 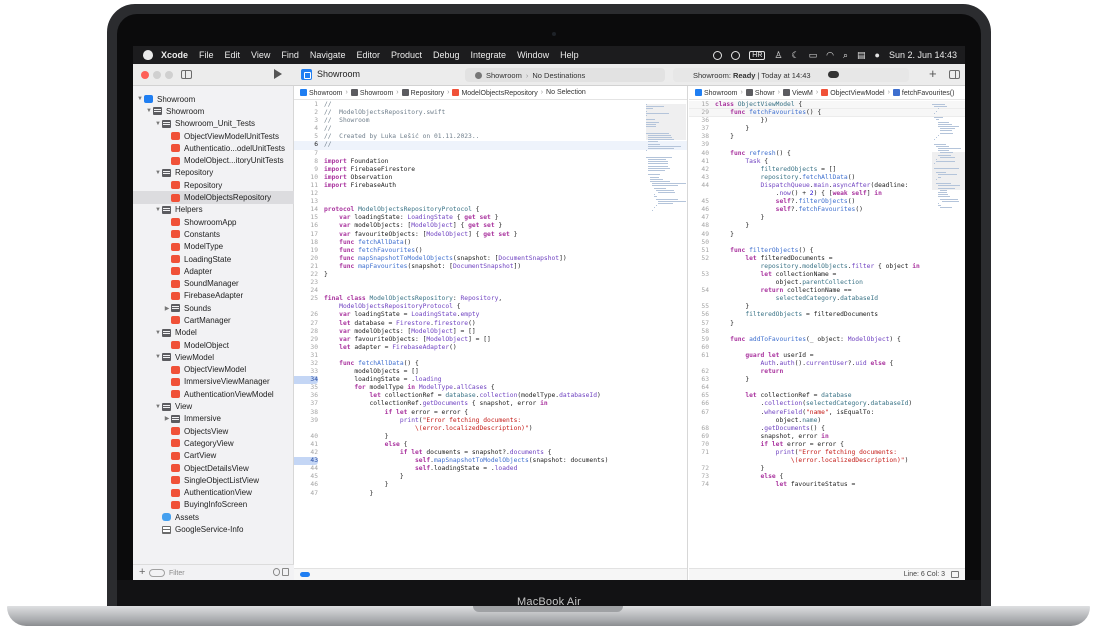 What do you see at coordinates (490, 178) in the screenshot?
I see `code-line: 10 import Observation` at bounding box center [490, 178].